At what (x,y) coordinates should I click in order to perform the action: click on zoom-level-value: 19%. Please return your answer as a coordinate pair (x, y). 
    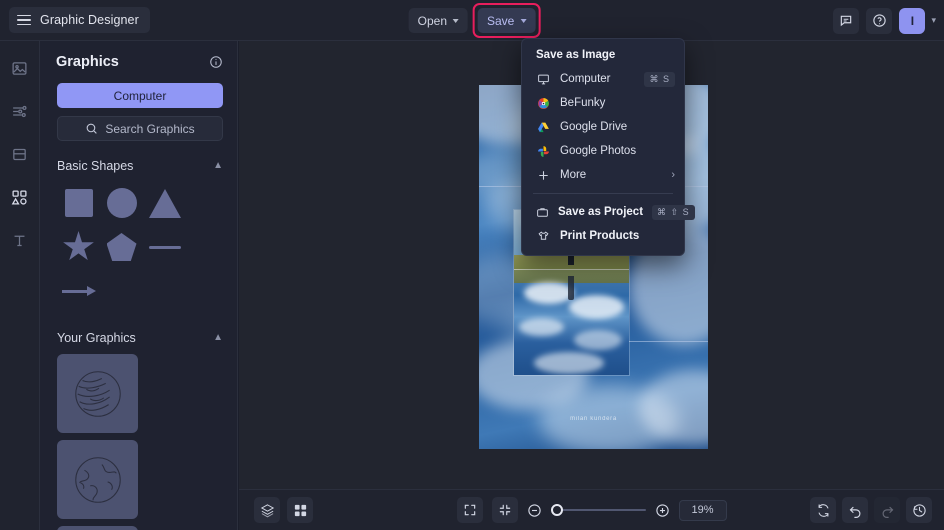
    Looking at the image, I should click on (702, 510).